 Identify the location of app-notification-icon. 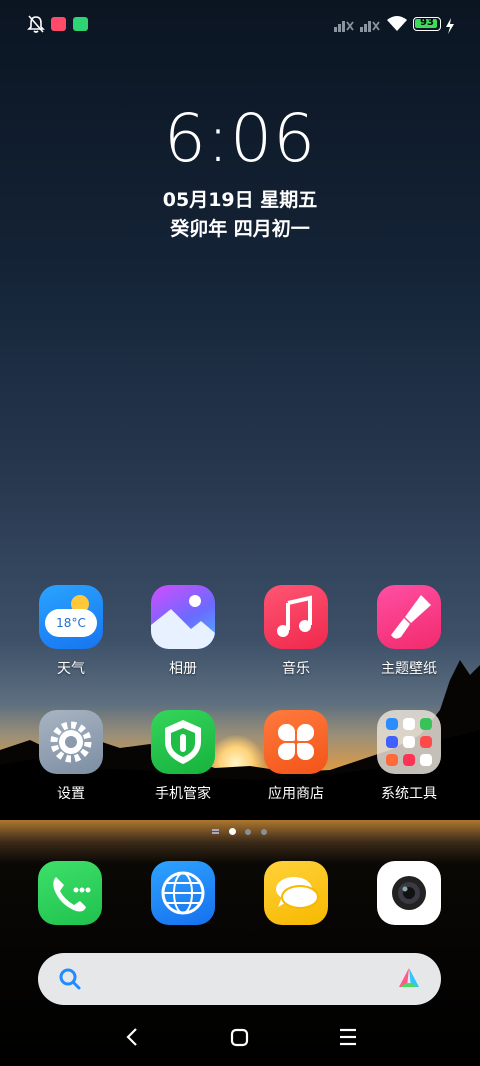
(80, 24).